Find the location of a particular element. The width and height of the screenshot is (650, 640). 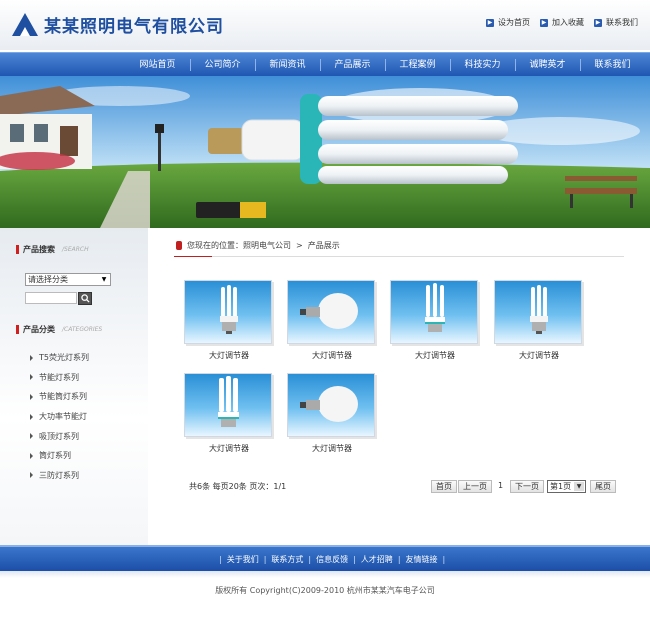

current-page-number: 1 is located at coordinates (500, 486).